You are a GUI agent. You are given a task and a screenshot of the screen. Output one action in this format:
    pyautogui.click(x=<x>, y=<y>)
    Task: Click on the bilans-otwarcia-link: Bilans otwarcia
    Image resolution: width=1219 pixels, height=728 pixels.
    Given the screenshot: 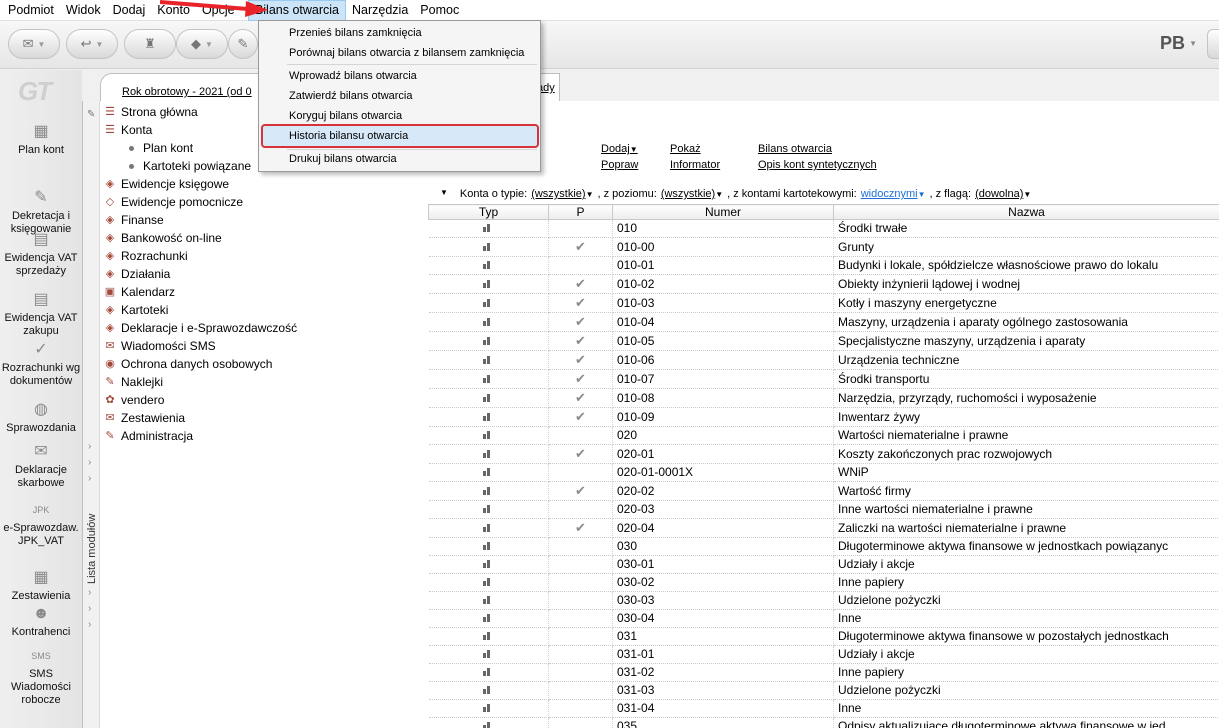 What is the action you would take?
    pyautogui.click(x=795, y=149)
    